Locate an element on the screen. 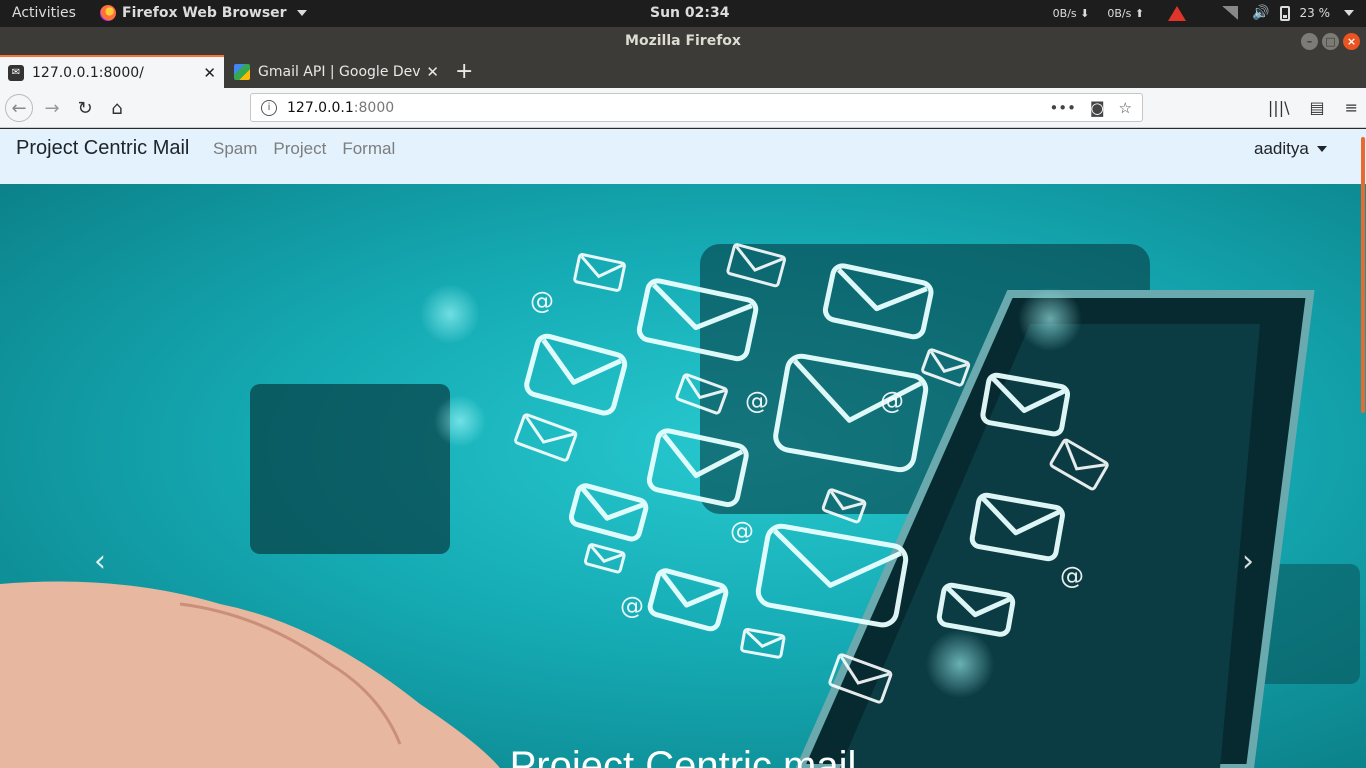 The height and width of the screenshot is (768, 1366). tab-localhost: ✉ 127.0.0.1:8000/ ✕ is located at coordinates (112, 71).